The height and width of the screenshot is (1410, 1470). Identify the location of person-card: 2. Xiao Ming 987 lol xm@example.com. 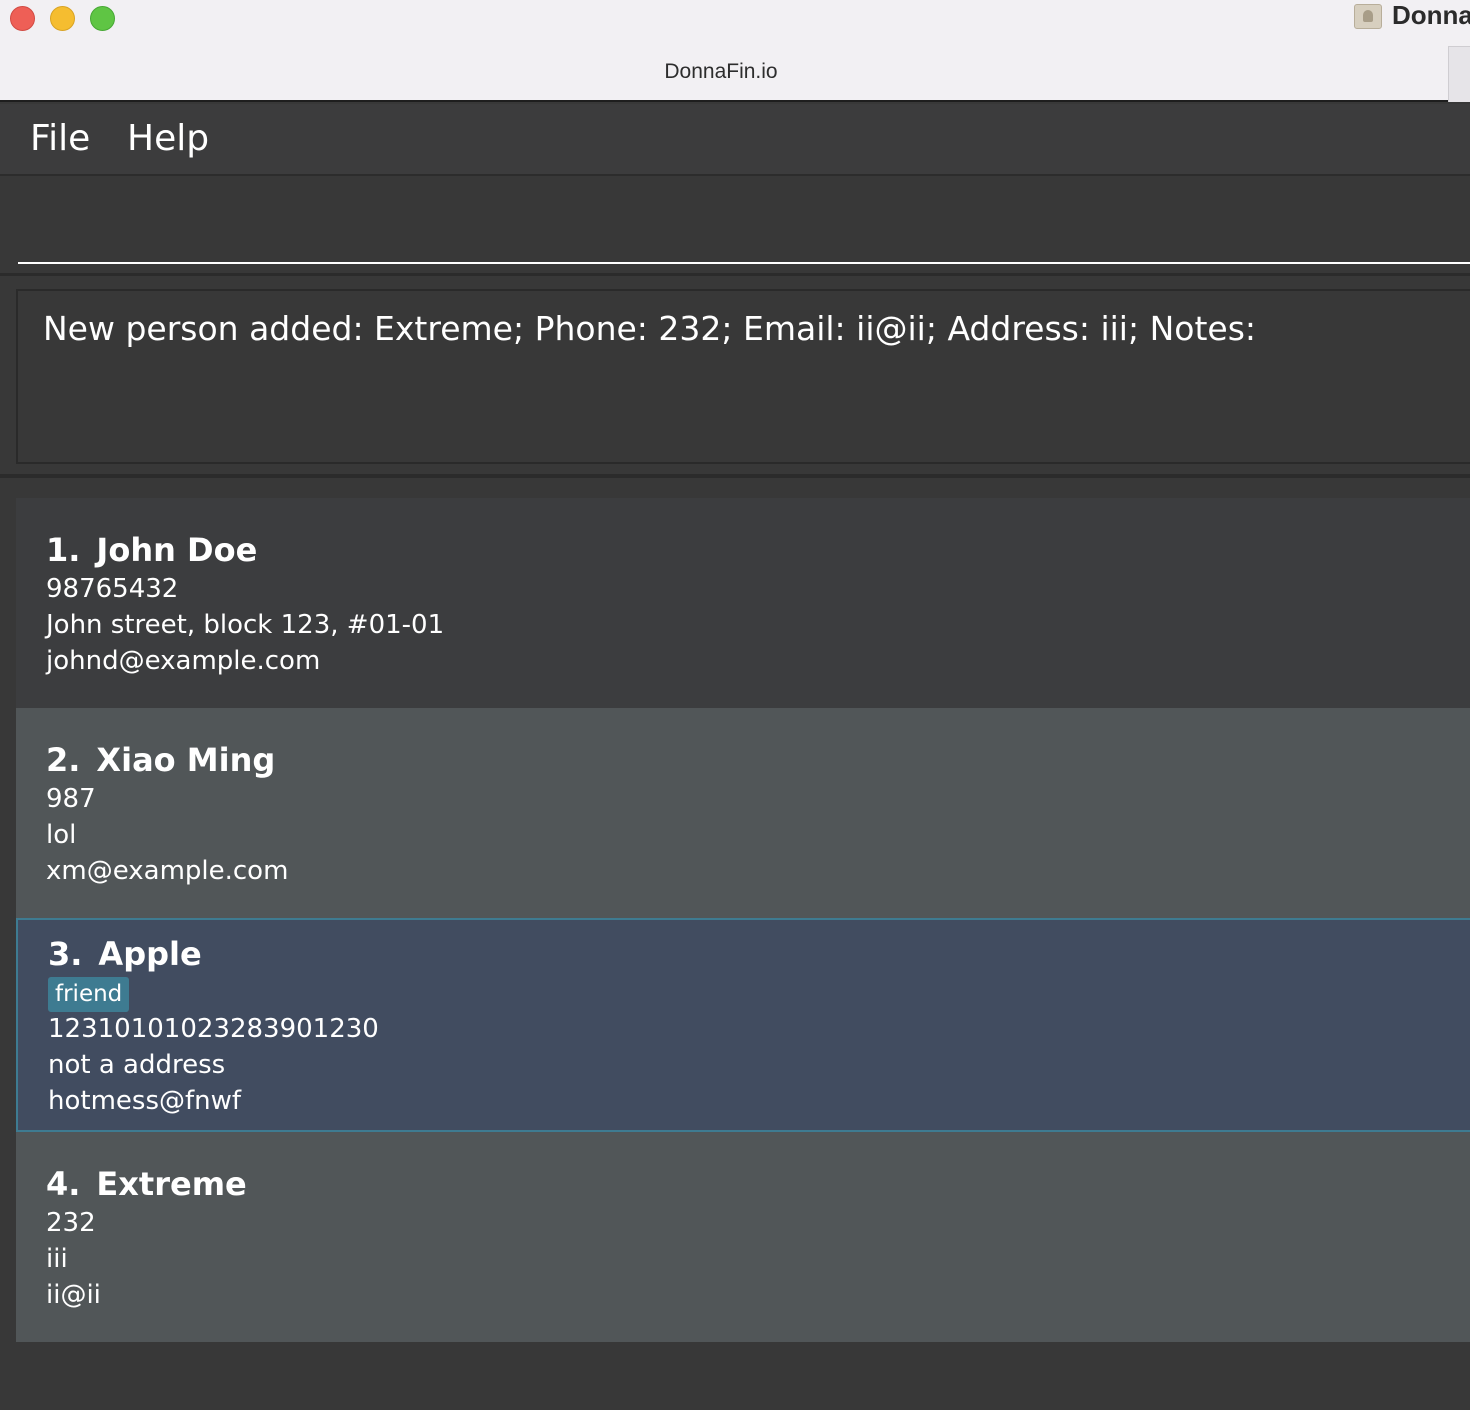
(743, 813).